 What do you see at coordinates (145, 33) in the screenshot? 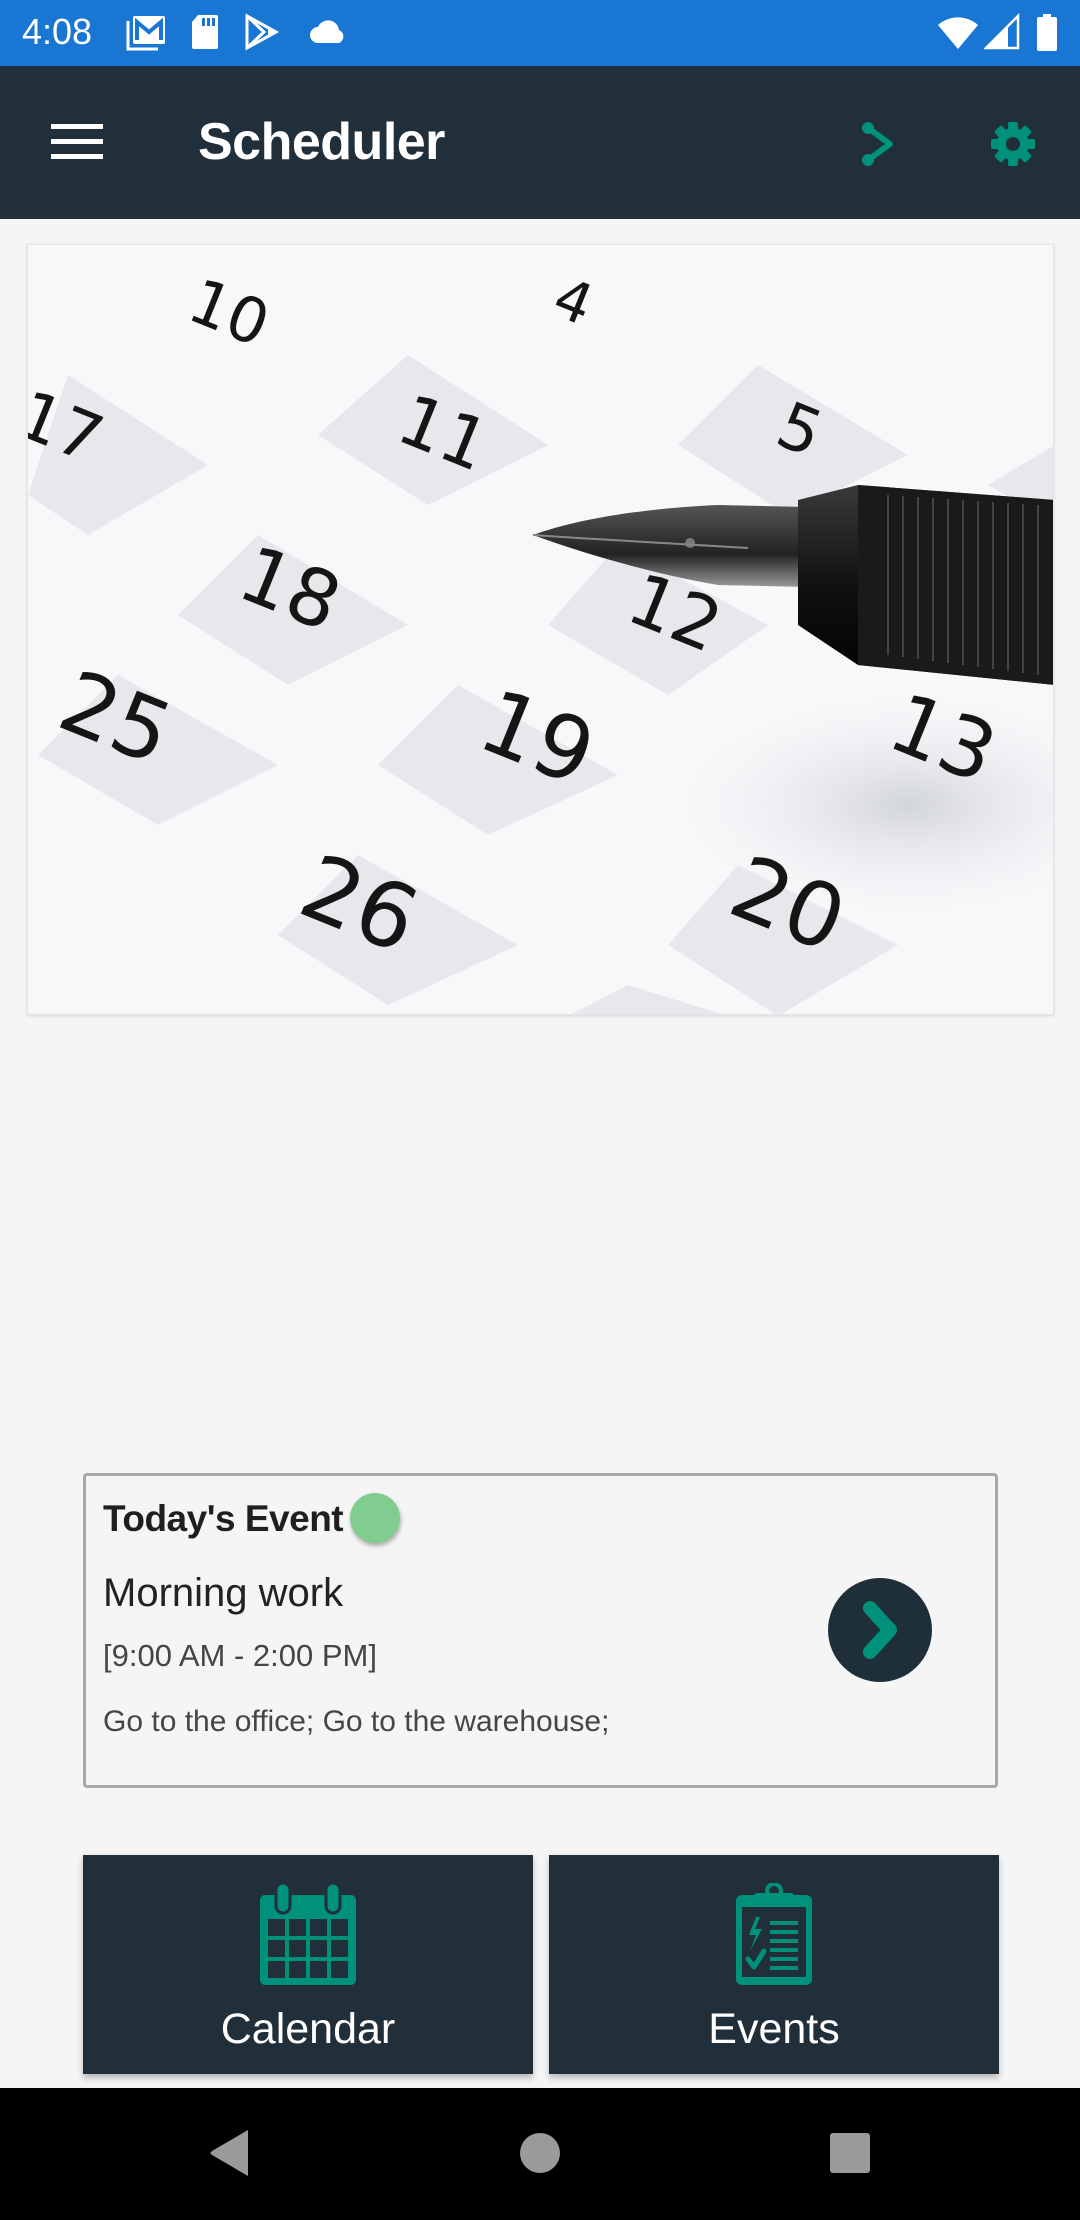
I see `gmail-icon` at bounding box center [145, 33].